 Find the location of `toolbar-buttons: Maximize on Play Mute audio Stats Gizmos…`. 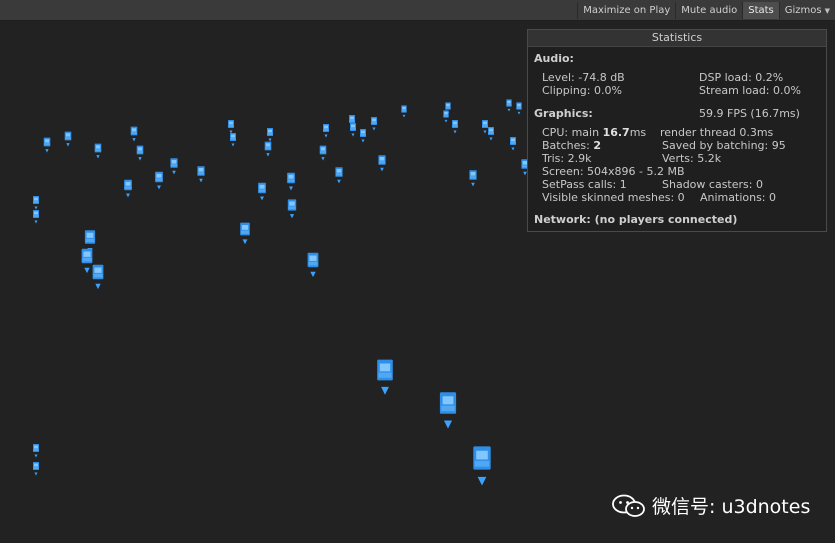

toolbar-buttons: Maximize on Play Mute audio Stats Gizmos… is located at coordinates (706, 10).